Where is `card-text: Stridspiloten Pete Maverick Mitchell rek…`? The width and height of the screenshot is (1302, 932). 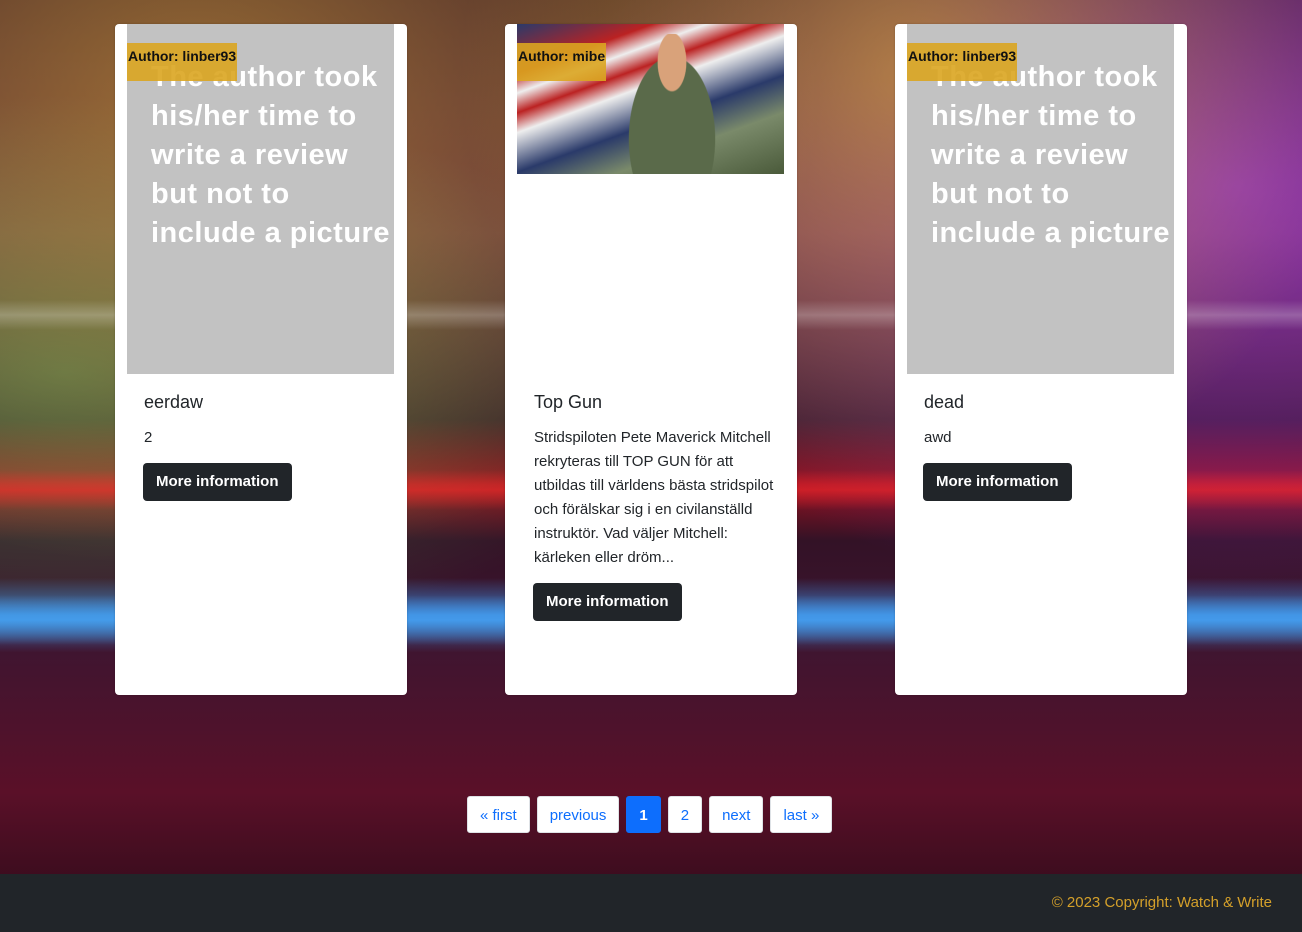
card-text: Stridspiloten Pete Maverick Mitchell rek… is located at coordinates (654, 497).